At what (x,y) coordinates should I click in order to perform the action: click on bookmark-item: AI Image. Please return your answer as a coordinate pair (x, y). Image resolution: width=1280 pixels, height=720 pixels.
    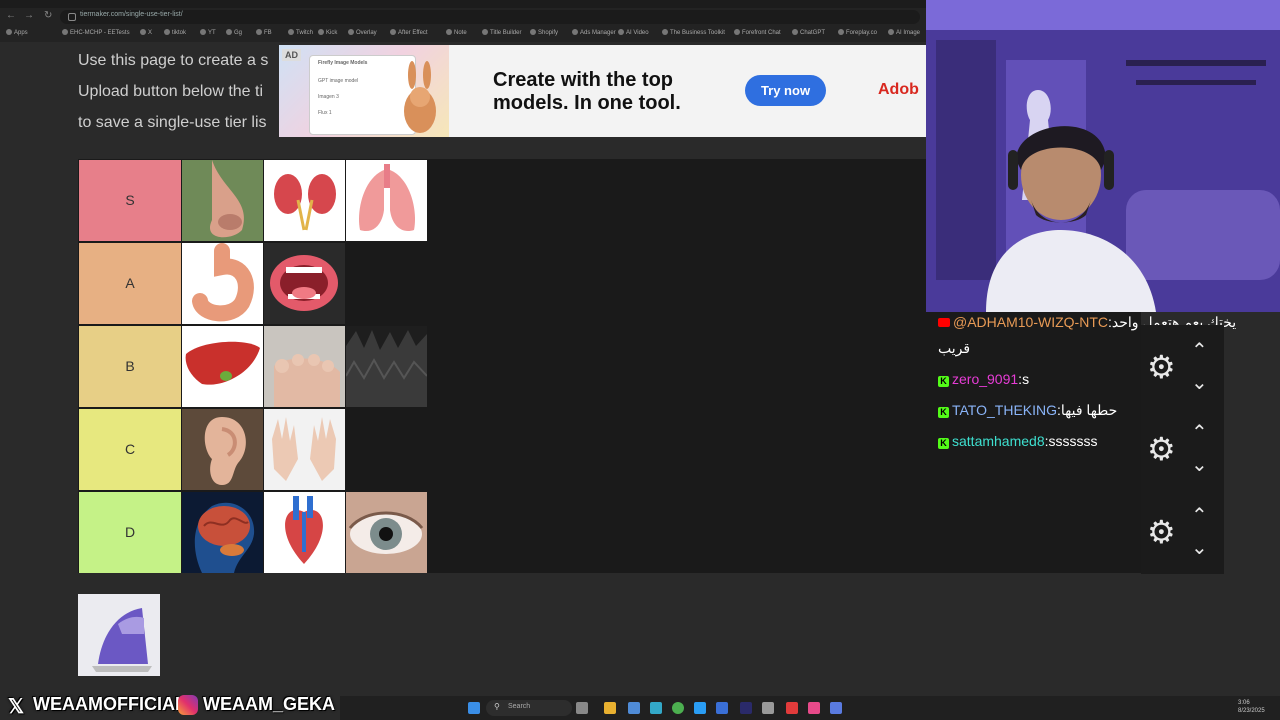
    Looking at the image, I should click on (904, 32).